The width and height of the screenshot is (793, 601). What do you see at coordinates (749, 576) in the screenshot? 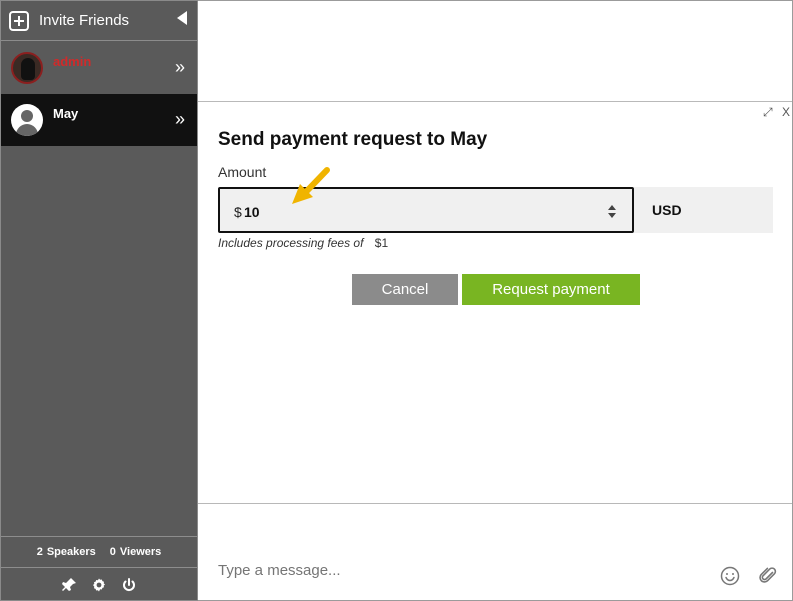
I see `composer-icons` at bounding box center [749, 576].